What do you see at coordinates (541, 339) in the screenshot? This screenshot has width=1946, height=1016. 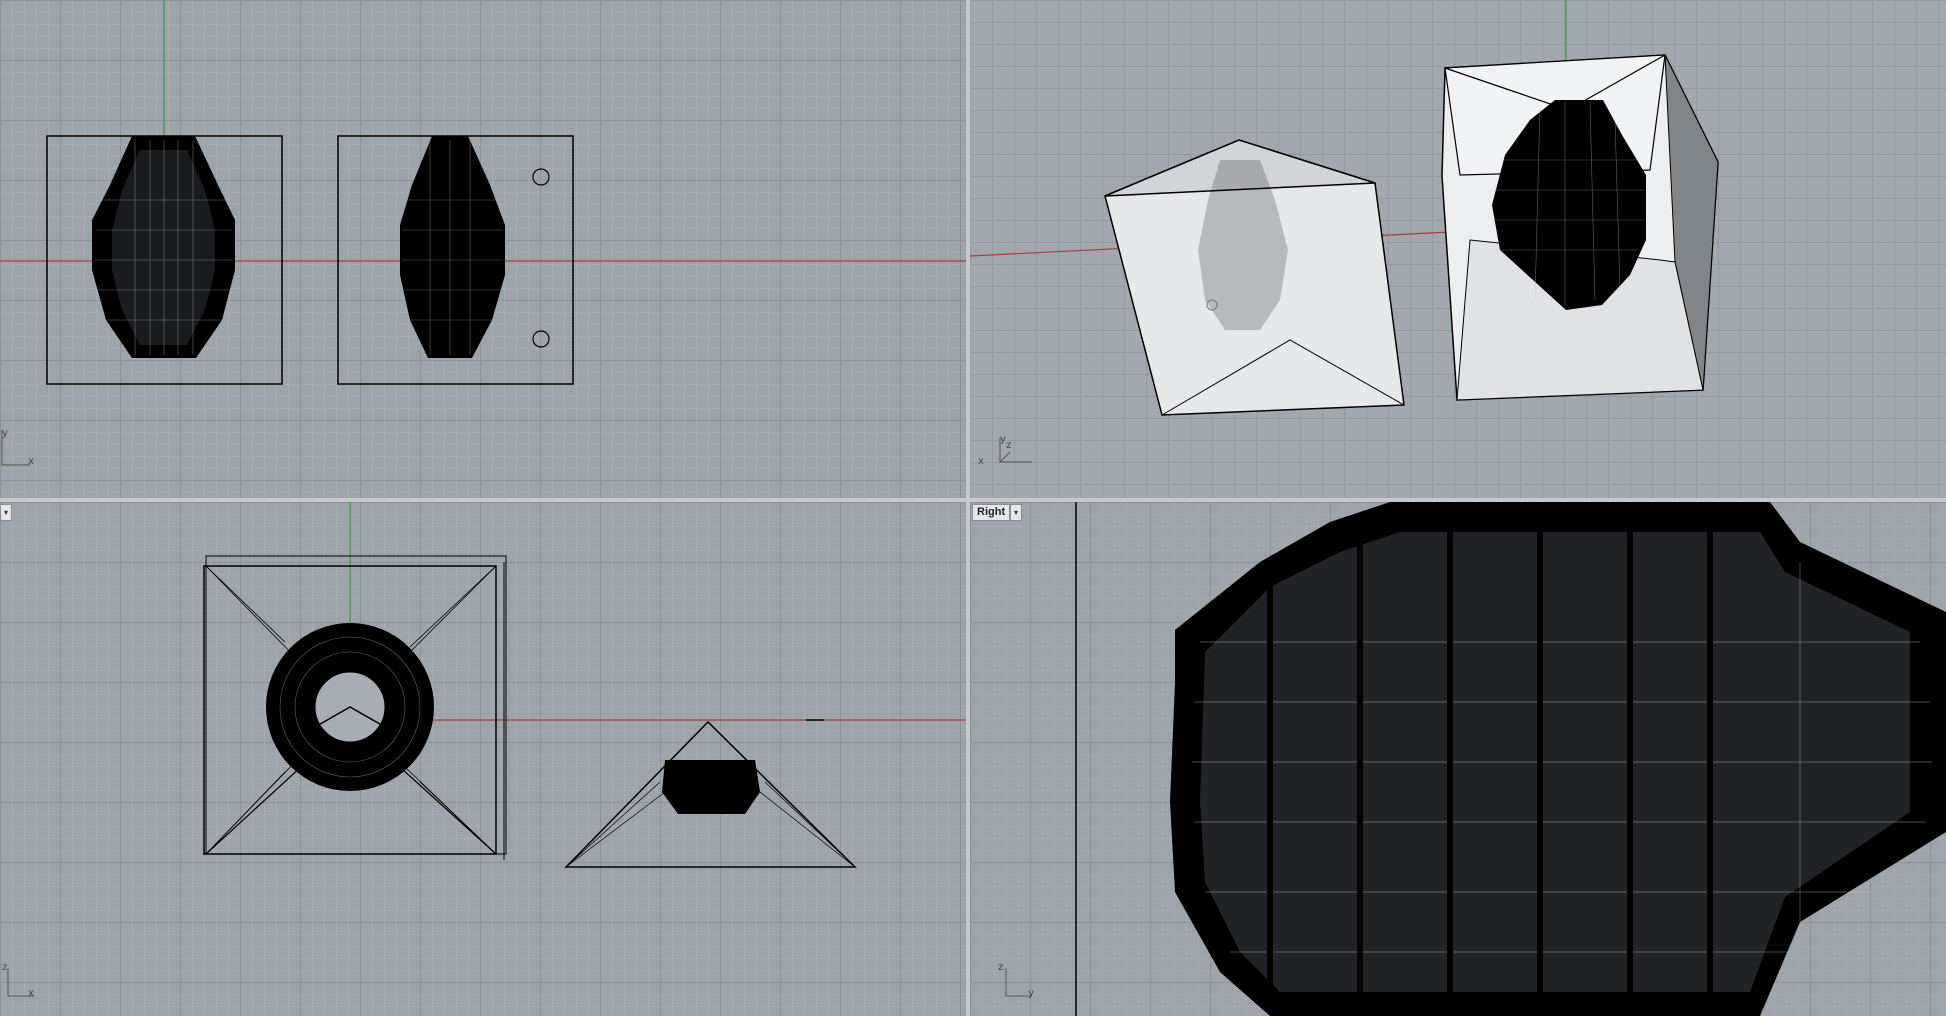 I see `pin-hole-bottom` at bounding box center [541, 339].